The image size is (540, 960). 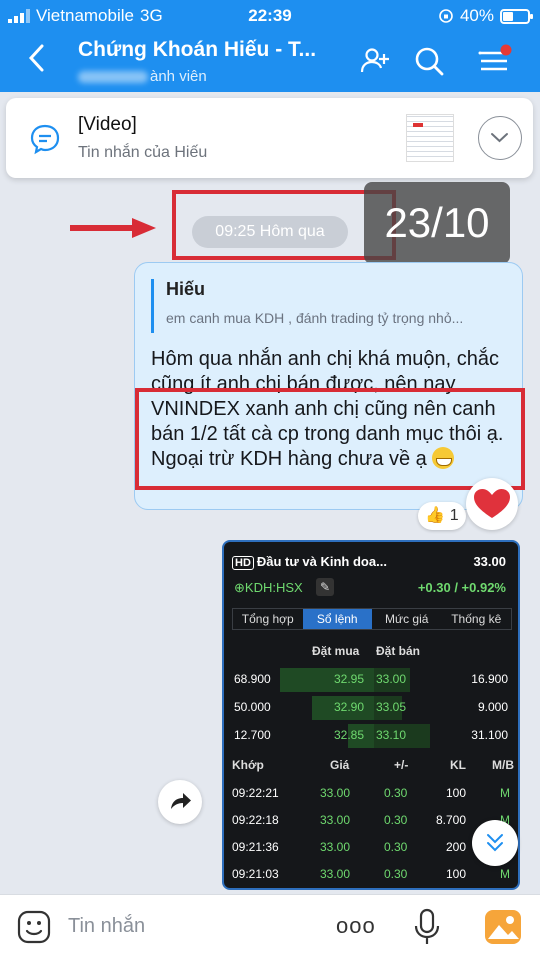 I want to click on trade-header-row: Khớp Giá +/- KL M/B, so click(x=373, y=765).